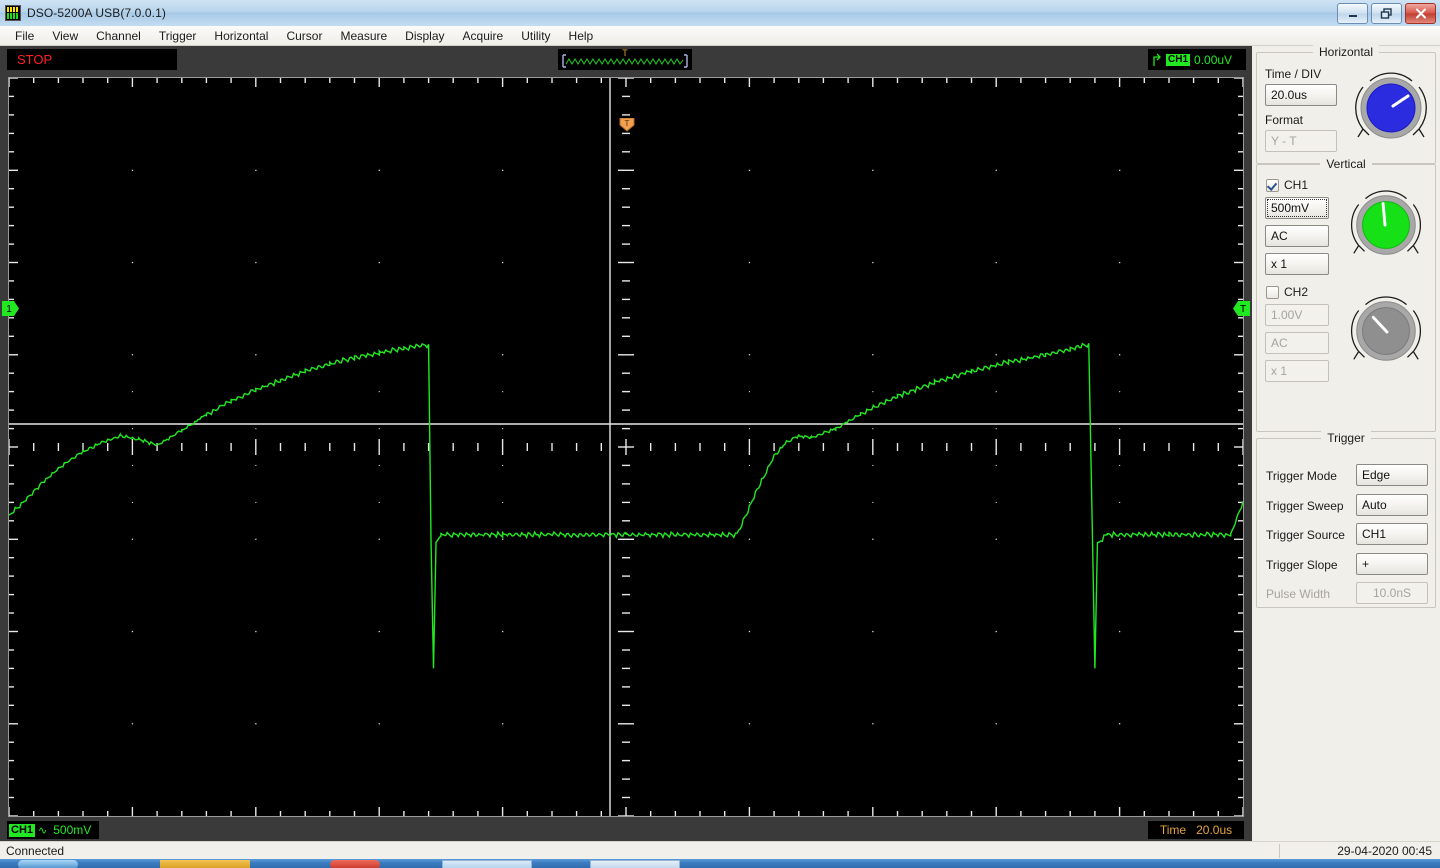 The height and width of the screenshot is (868, 1440). What do you see at coordinates (535, 36) in the screenshot?
I see `menu-item-utility: Utility` at bounding box center [535, 36].